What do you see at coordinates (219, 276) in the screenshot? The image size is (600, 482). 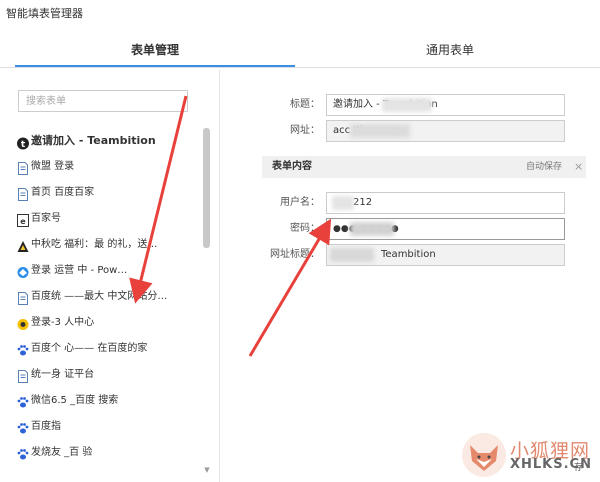 I see `panel-divider` at bounding box center [219, 276].